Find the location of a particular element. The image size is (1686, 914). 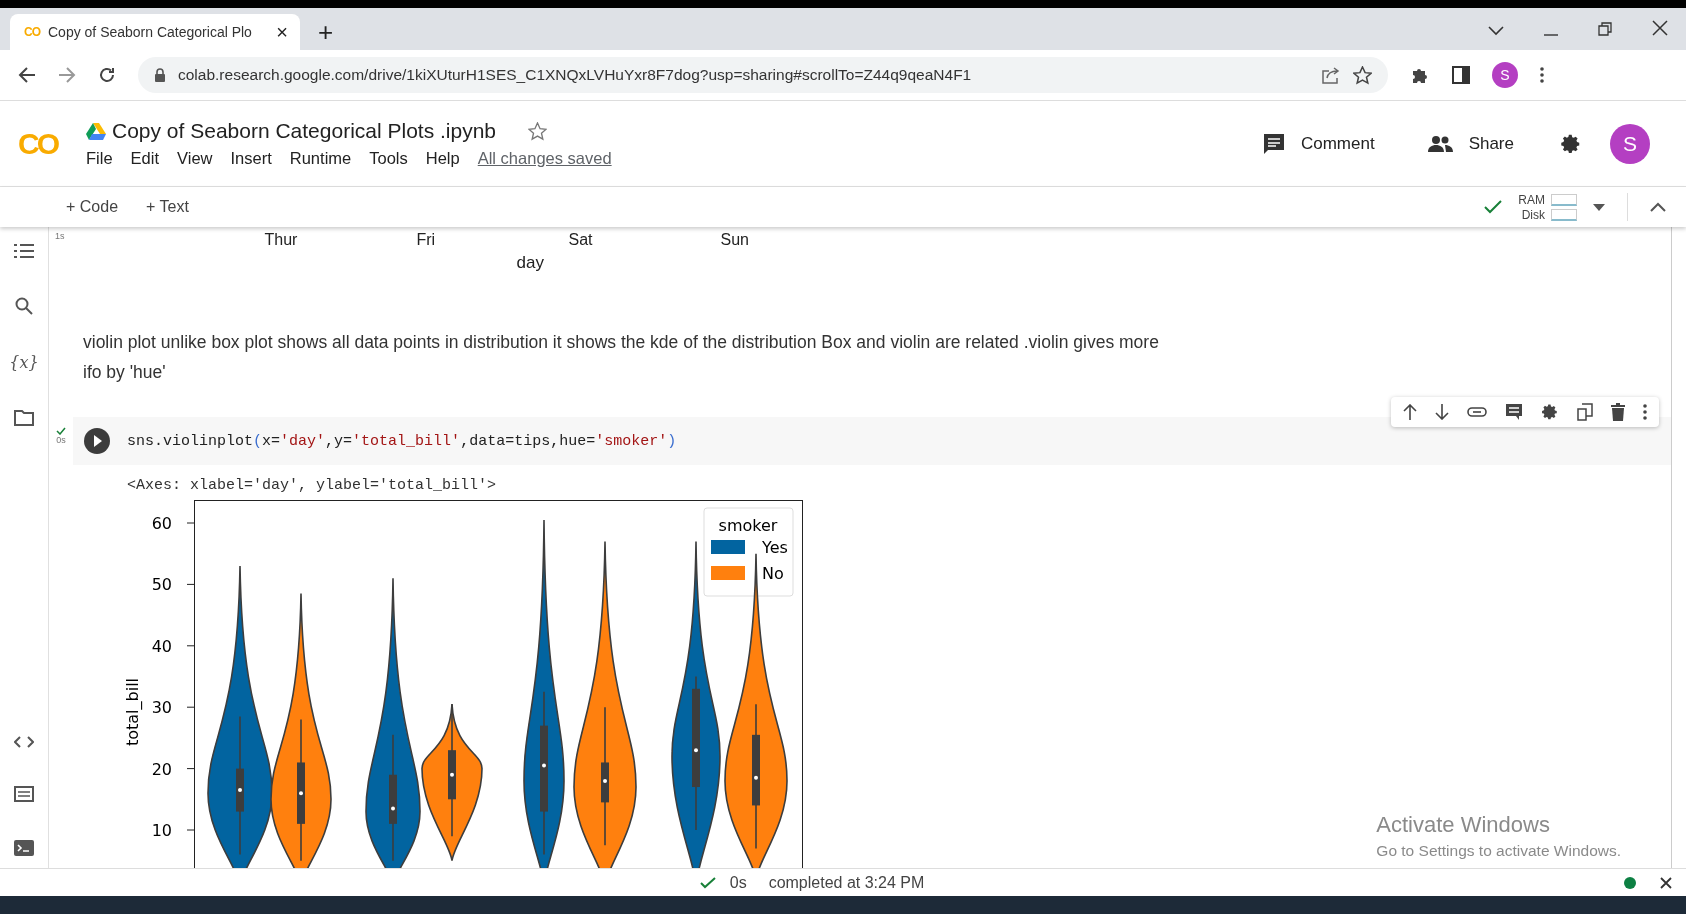

status-duration: 0s is located at coordinates (738, 882).